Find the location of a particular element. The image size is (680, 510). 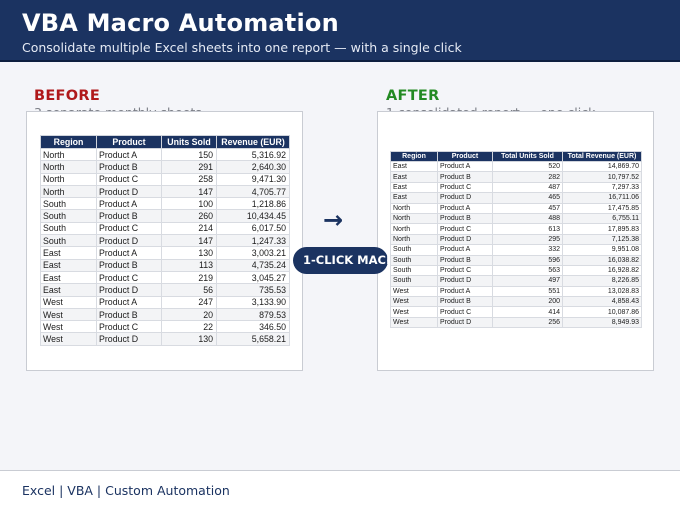

table-cell: 613 is located at coordinates (527, 229).